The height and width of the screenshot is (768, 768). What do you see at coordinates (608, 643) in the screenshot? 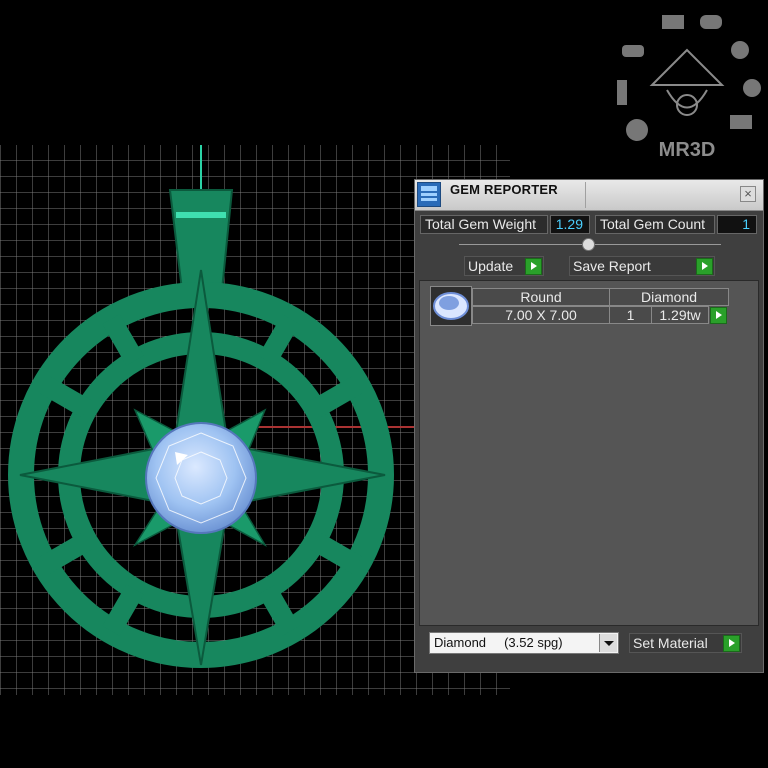
I see `dropdown-arrow-icon` at bounding box center [608, 643].